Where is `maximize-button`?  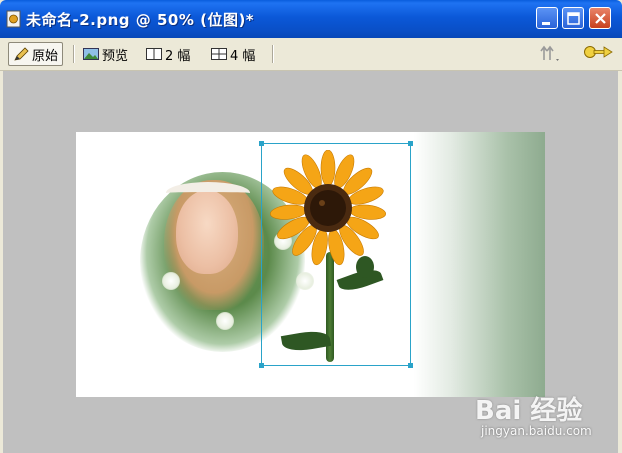 maximize-button is located at coordinates (573, 18).